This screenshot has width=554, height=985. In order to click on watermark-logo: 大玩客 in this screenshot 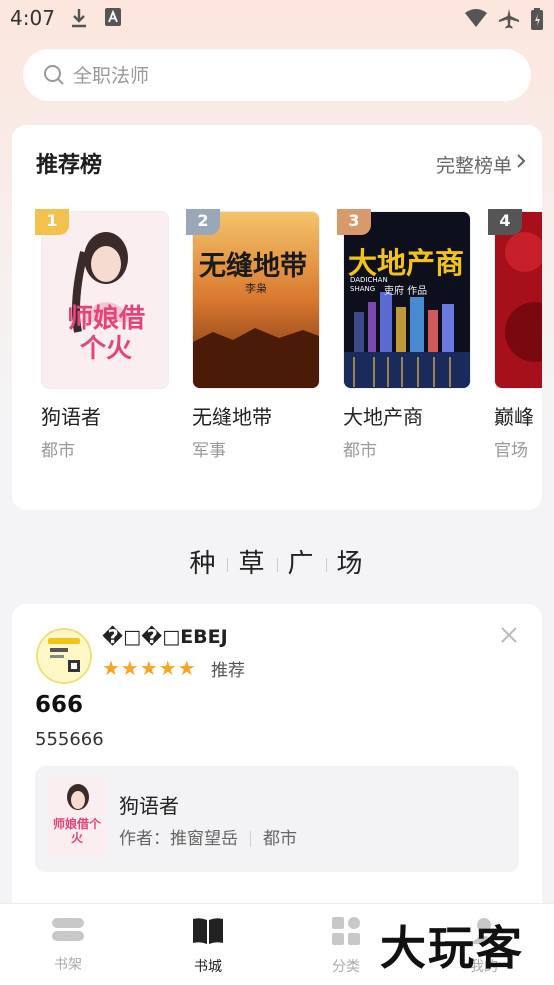, I will do `click(452, 948)`.